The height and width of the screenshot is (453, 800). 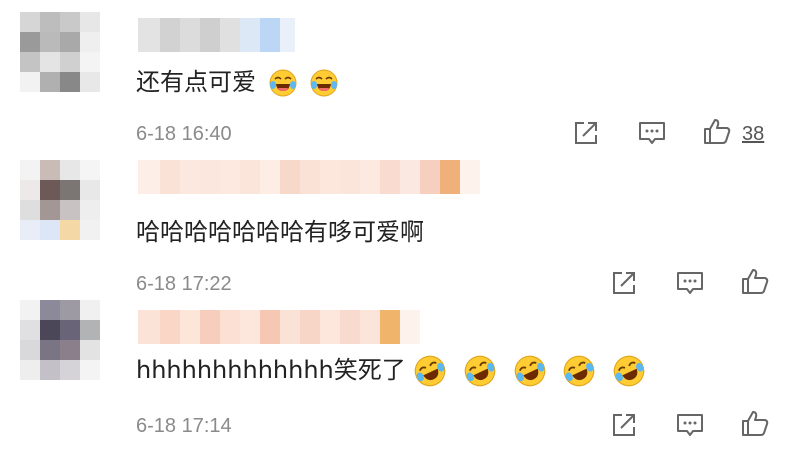 I want to click on like-count: 38, so click(x=753, y=134).